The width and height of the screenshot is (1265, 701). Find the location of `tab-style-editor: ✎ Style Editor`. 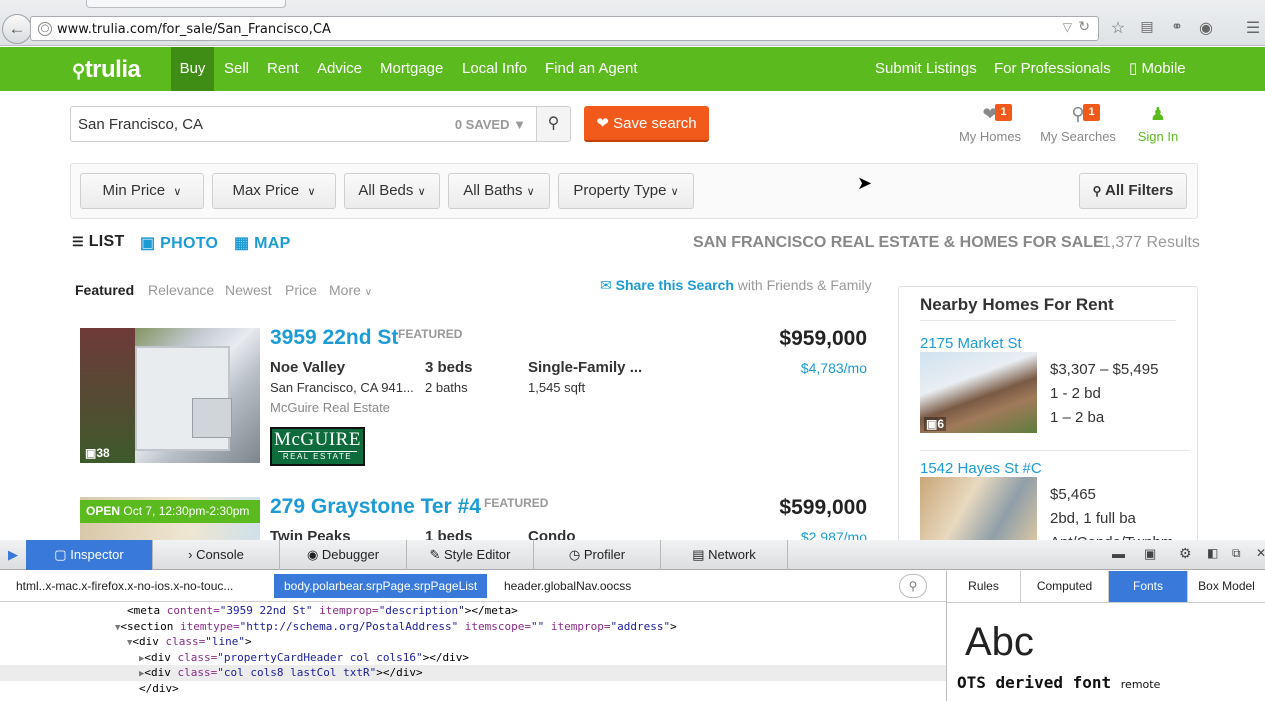

tab-style-editor: ✎ Style Editor is located at coordinates (470, 555).